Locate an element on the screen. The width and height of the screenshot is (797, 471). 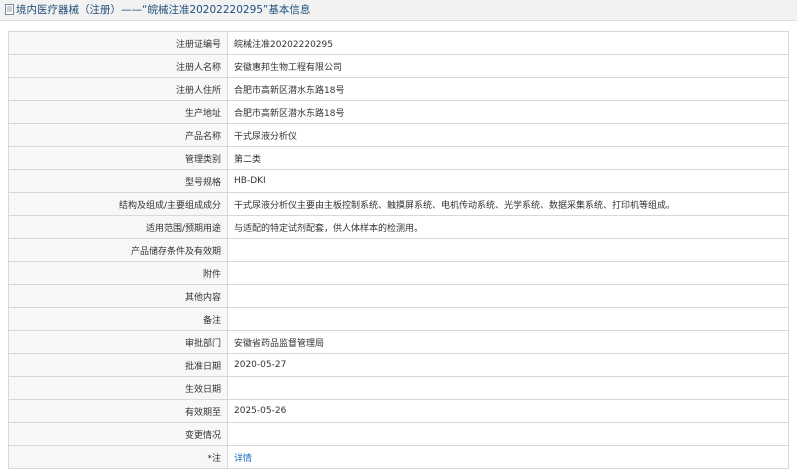
table-row: 注册证编号 皖械注准20202220295 is located at coordinates (398, 43).